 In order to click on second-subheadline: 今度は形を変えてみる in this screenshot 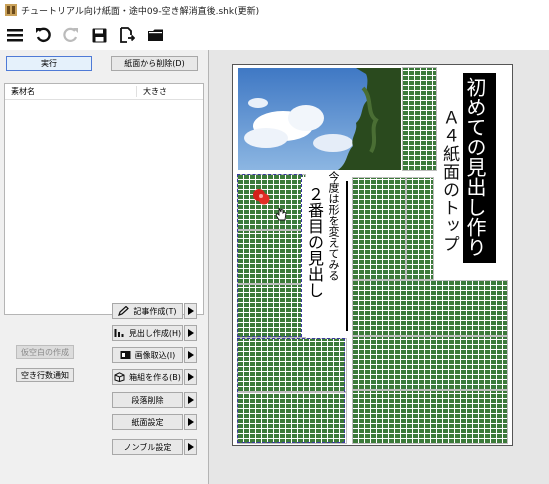, I will do `click(333, 226)`.